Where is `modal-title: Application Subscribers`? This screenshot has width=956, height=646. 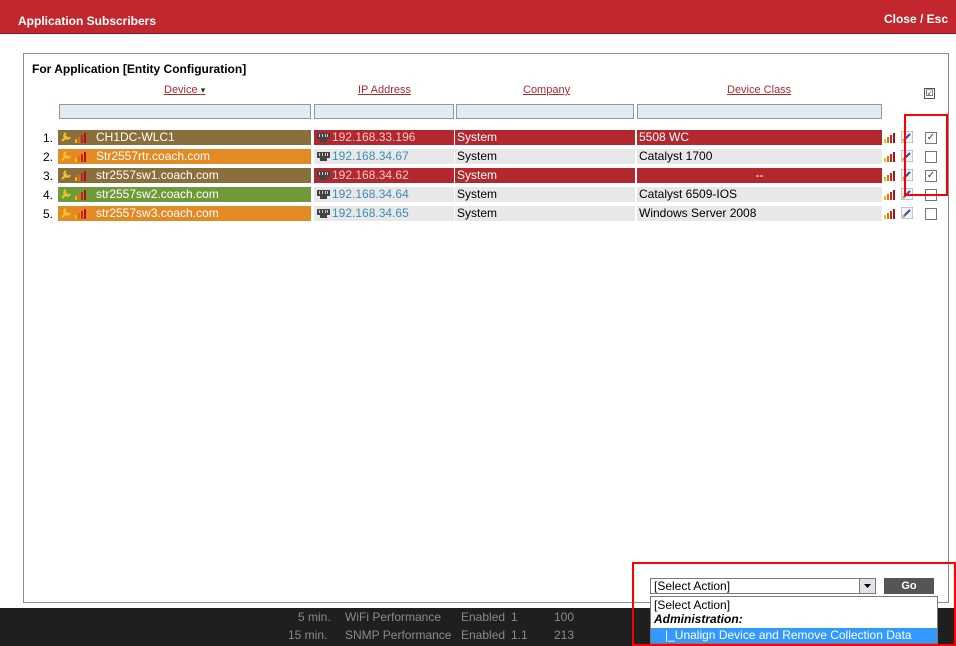
modal-title: Application Subscribers is located at coordinates (87, 21).